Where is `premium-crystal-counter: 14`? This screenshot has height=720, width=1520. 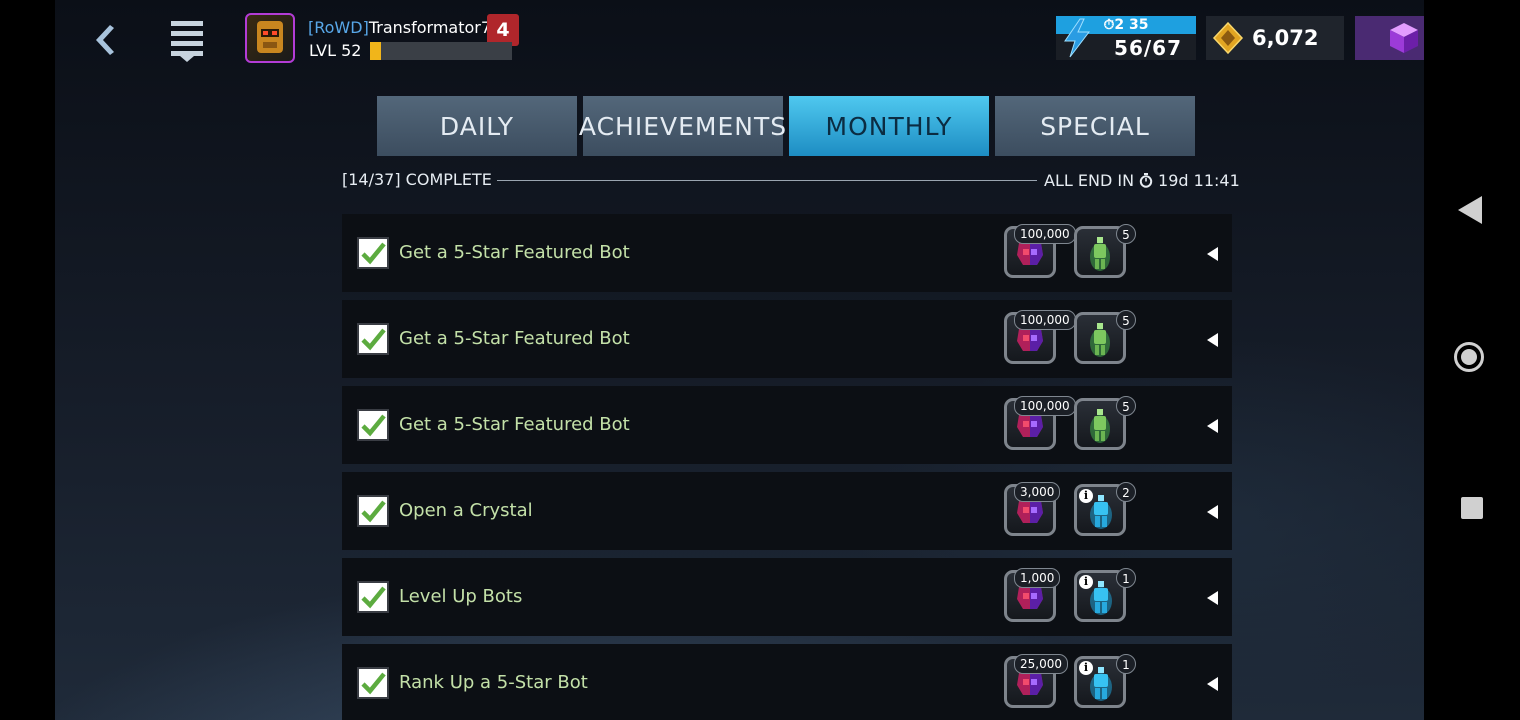
premium-crystal-counter: 14 is located at coordinates (1389, 38).